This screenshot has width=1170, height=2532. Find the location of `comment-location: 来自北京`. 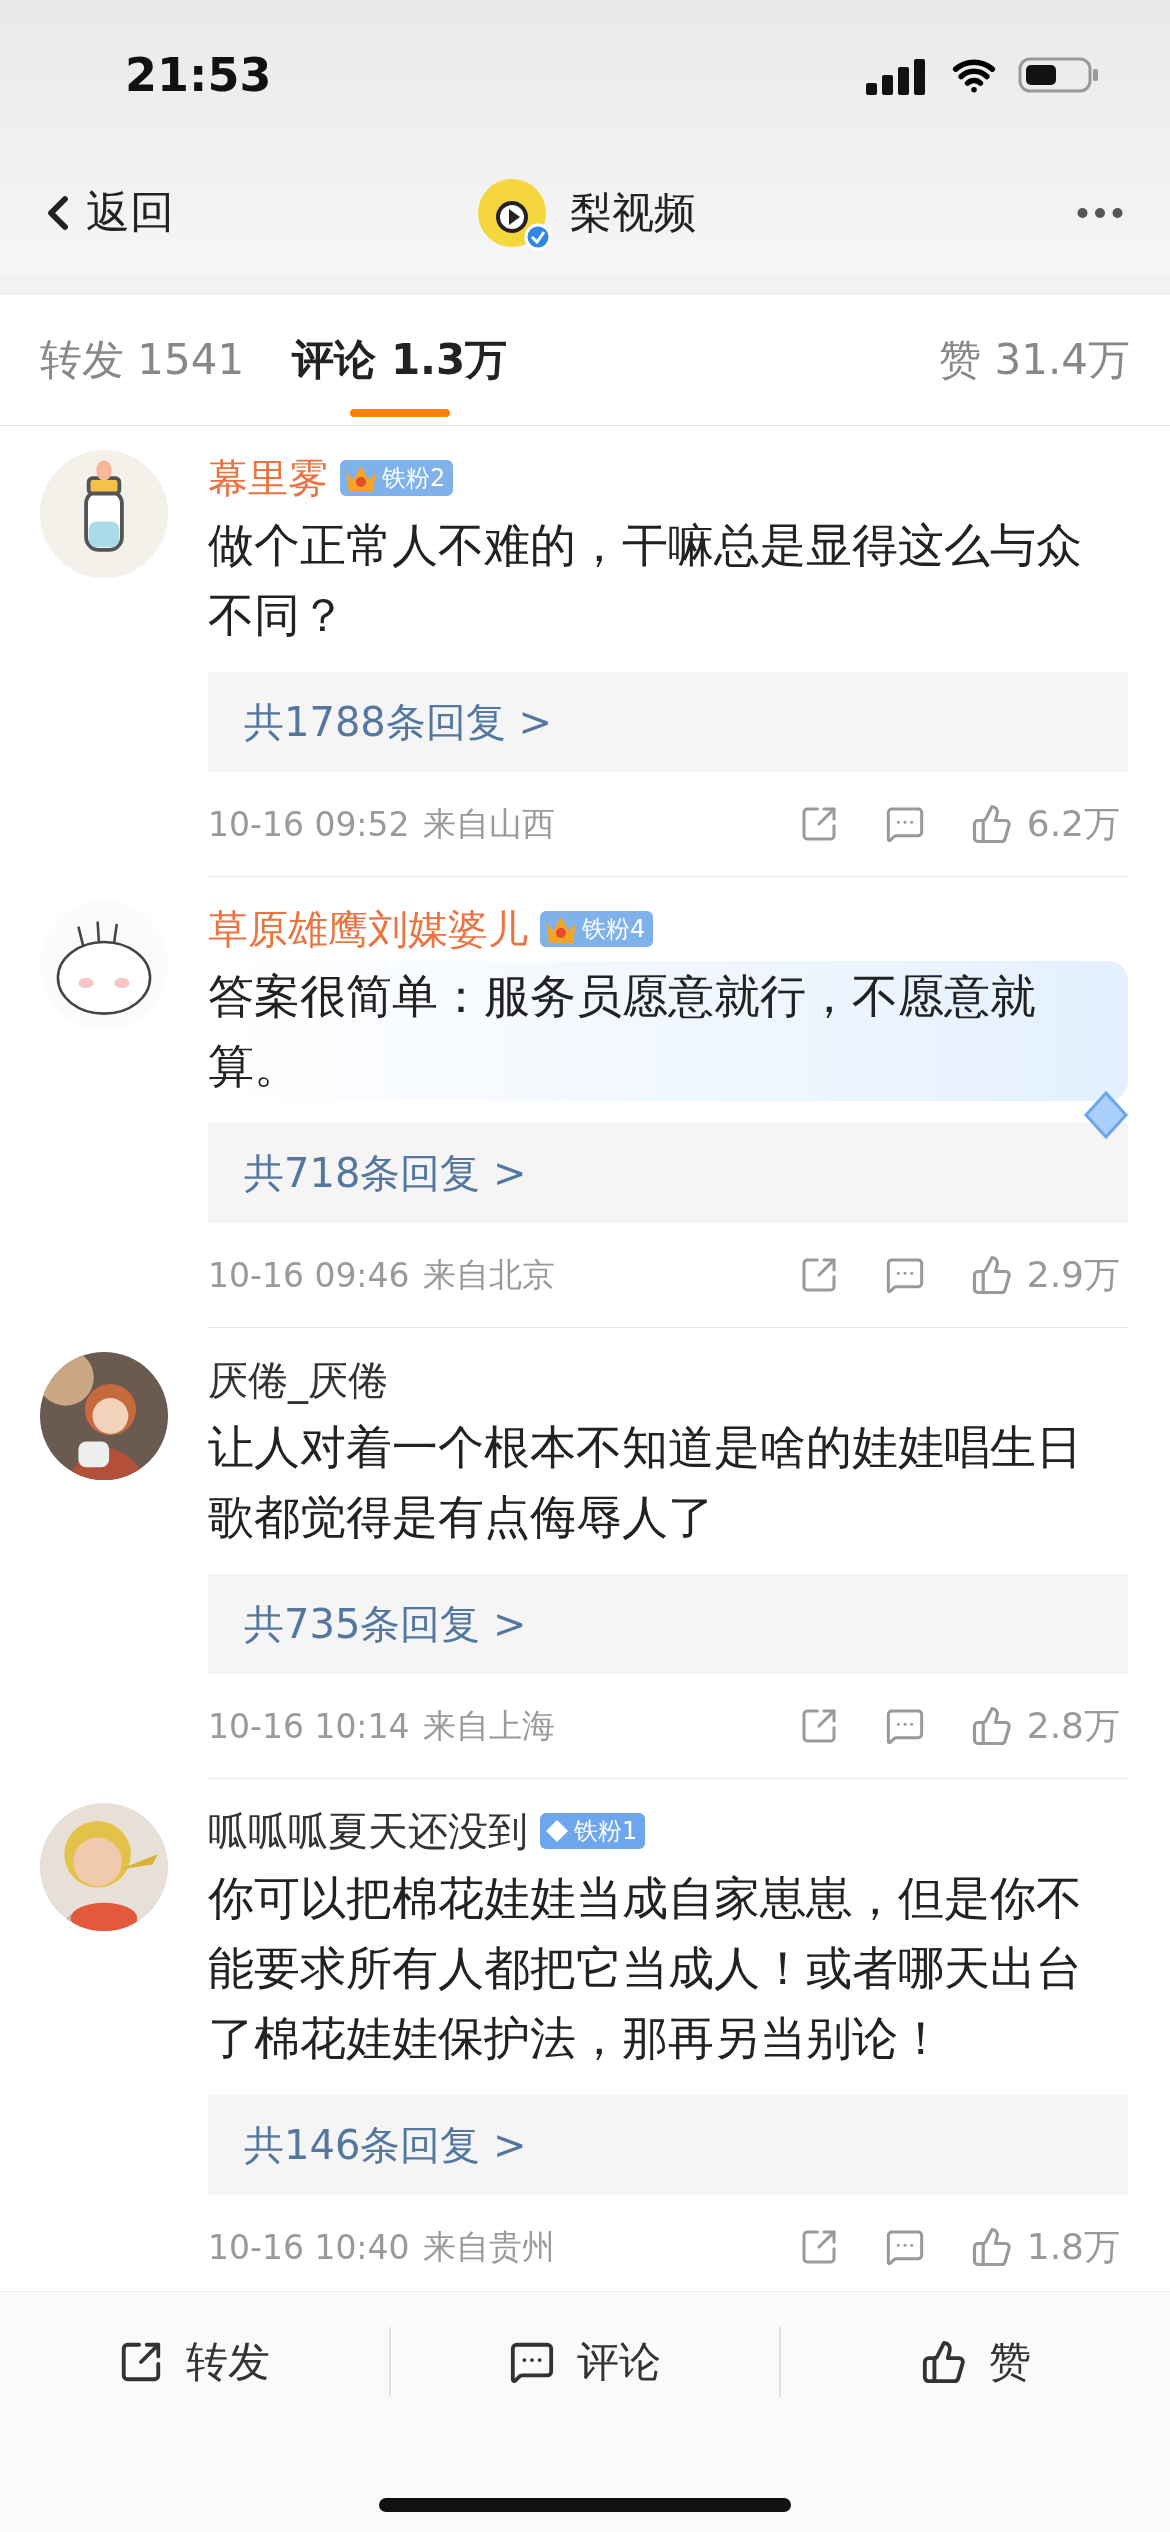

comment-location: 来自北京 is located at coordinates (489, 1274).